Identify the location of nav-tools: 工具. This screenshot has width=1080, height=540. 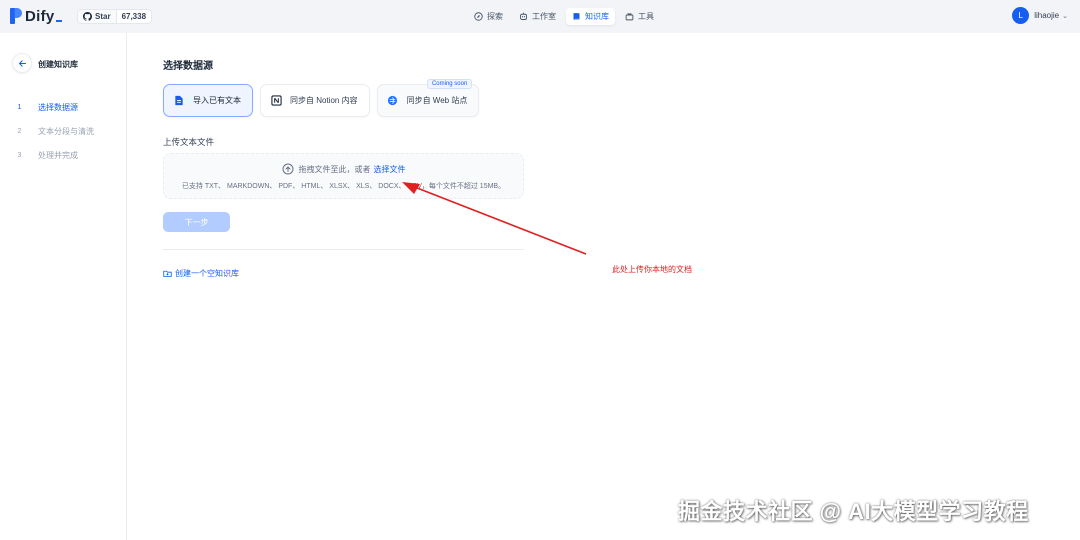
(639, 16).